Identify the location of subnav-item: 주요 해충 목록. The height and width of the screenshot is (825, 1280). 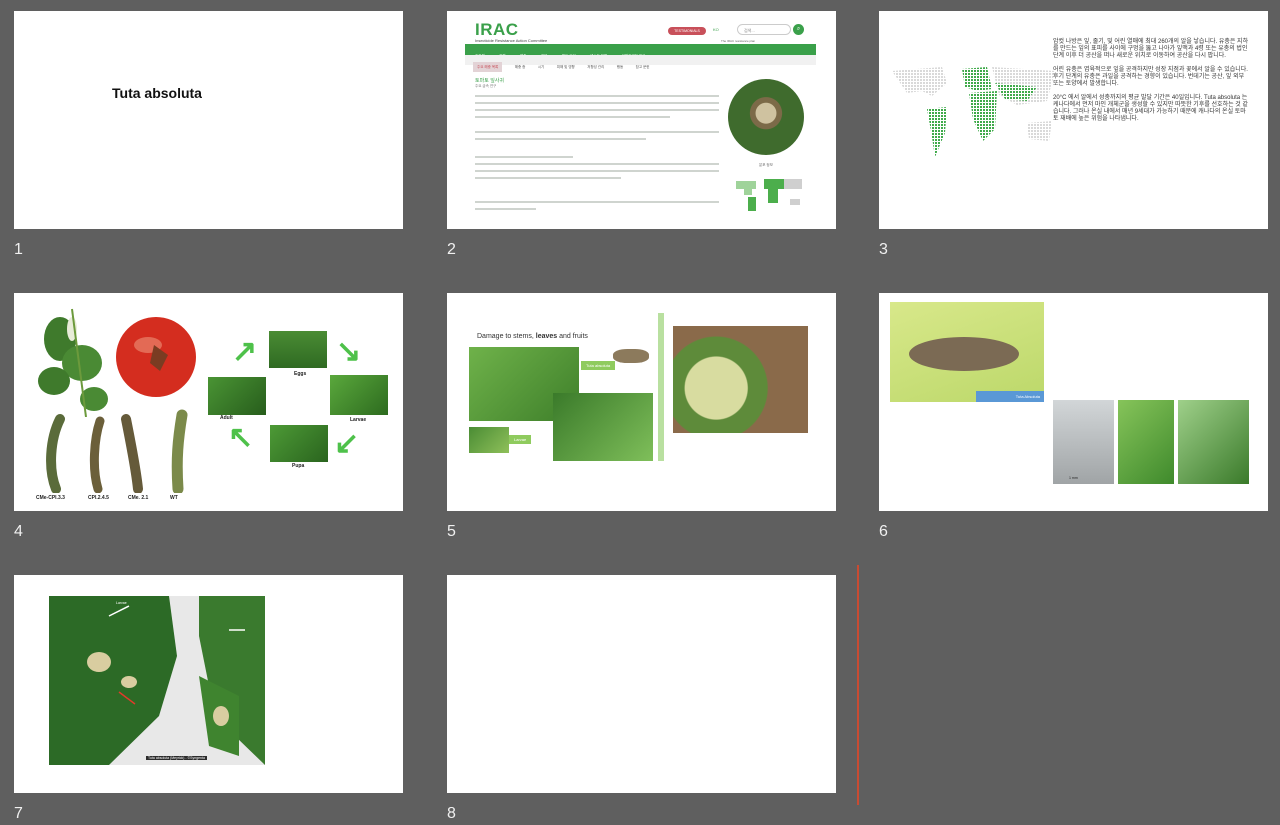
(488, 67).